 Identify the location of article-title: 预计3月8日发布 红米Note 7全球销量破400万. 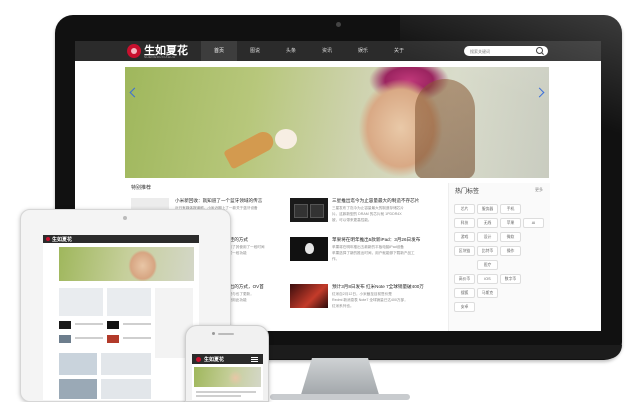
(388, 287).